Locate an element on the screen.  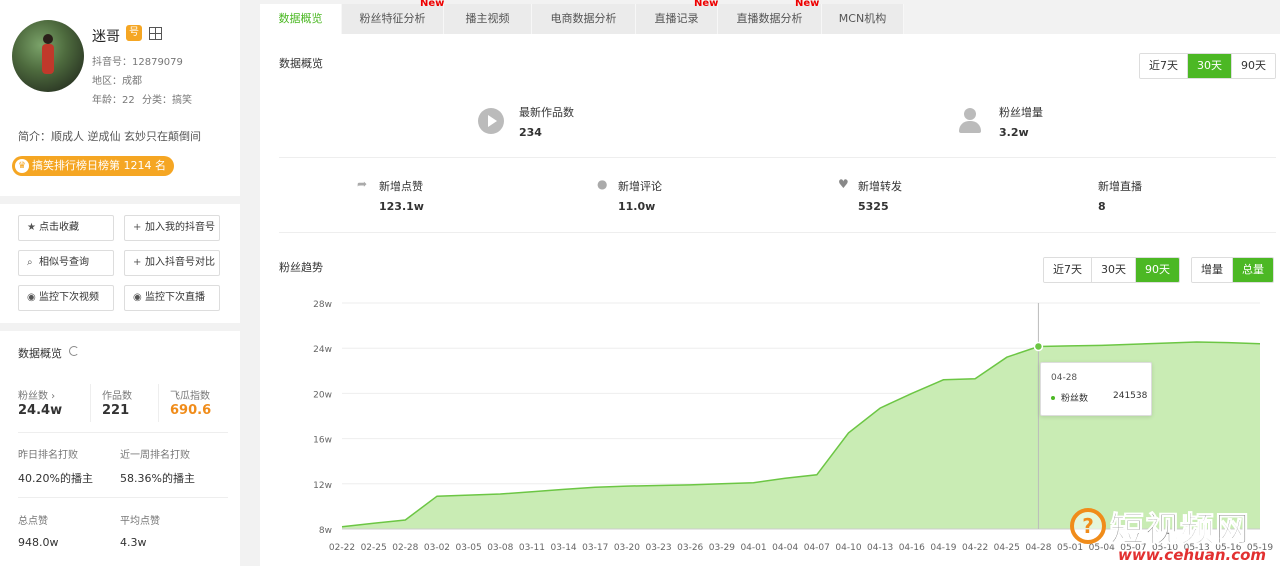
week-rank-label: 近一周排名打败 is located at coordinates (155, 455).